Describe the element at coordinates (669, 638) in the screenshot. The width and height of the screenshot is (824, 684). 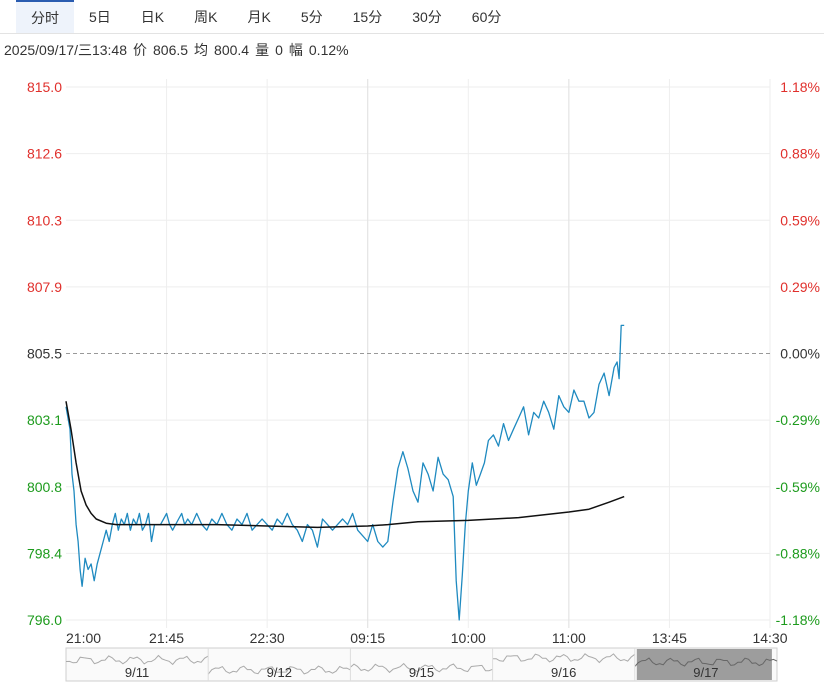
I see `x-tick-label: 13:45` at that location.